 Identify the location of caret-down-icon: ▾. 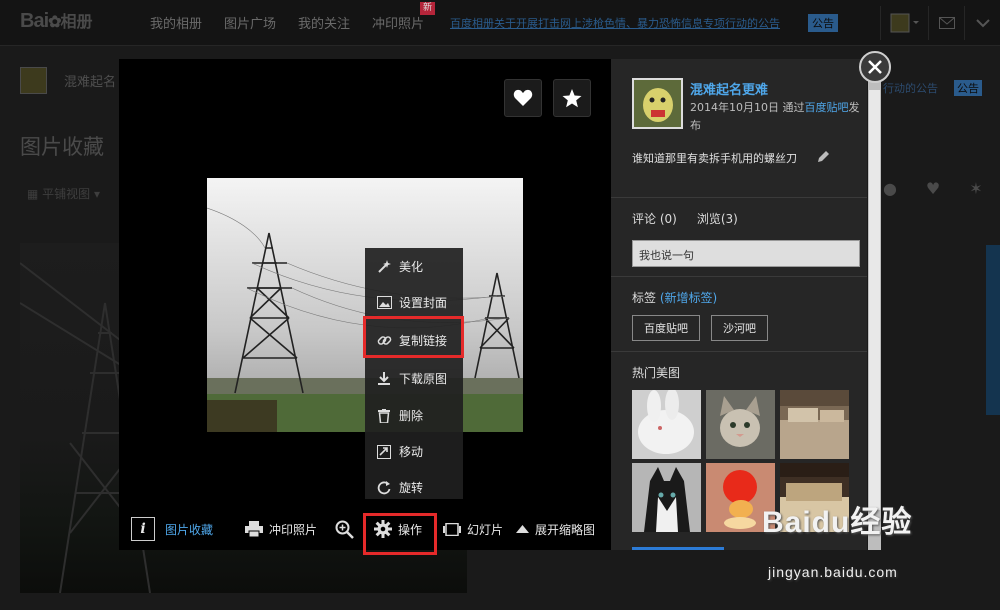
(95, 194).